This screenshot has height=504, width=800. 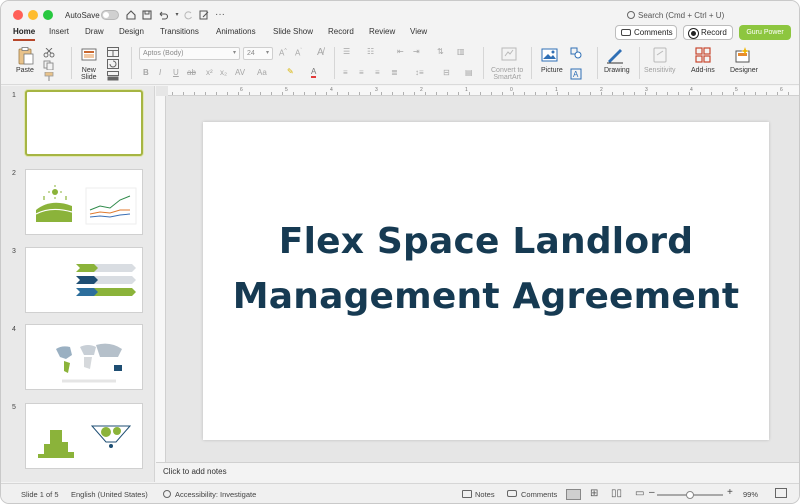 I want to click on section-icon, so click(x=113, y=76).